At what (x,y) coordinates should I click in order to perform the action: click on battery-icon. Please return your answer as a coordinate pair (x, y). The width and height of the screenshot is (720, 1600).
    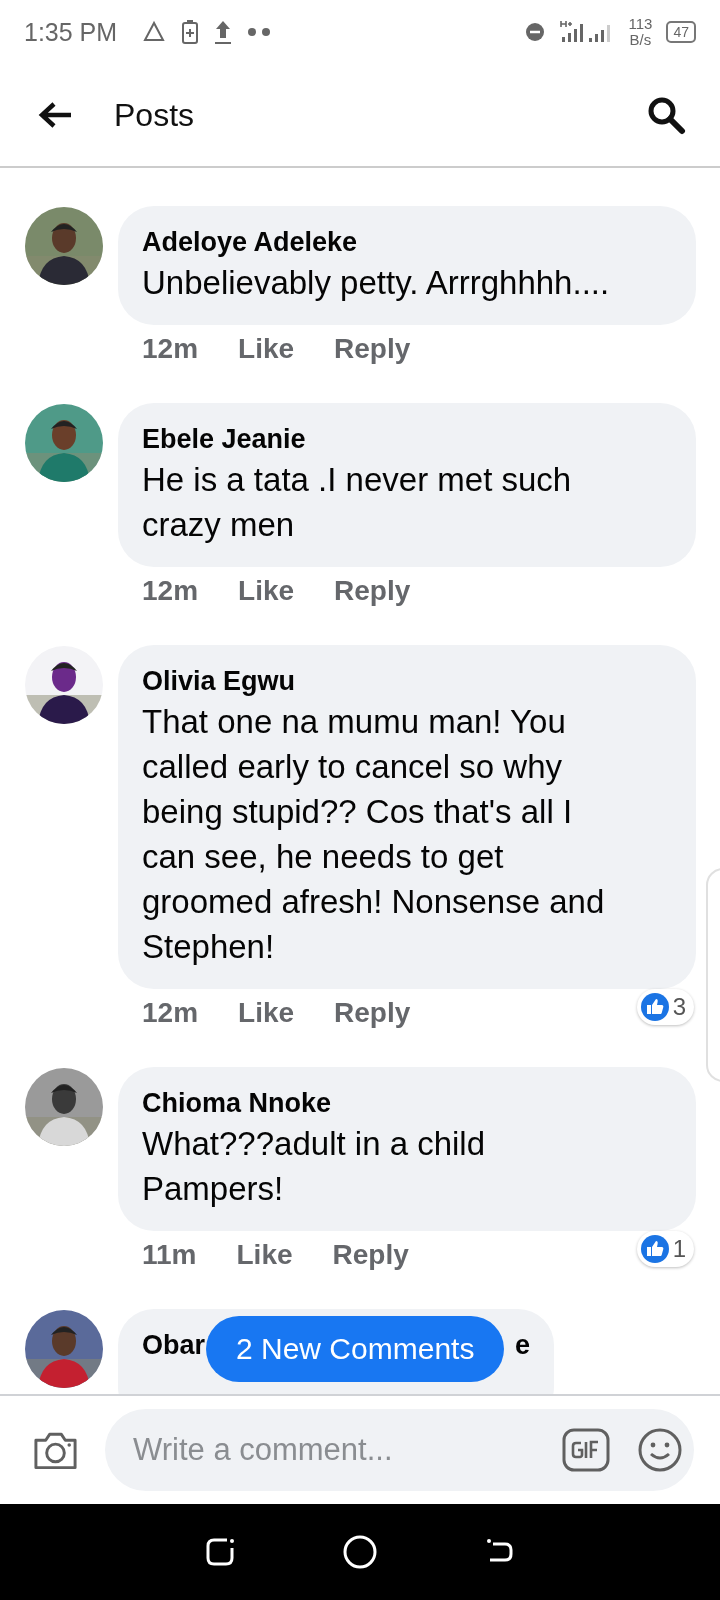
    Looking at the image, I should click on (190, 32).